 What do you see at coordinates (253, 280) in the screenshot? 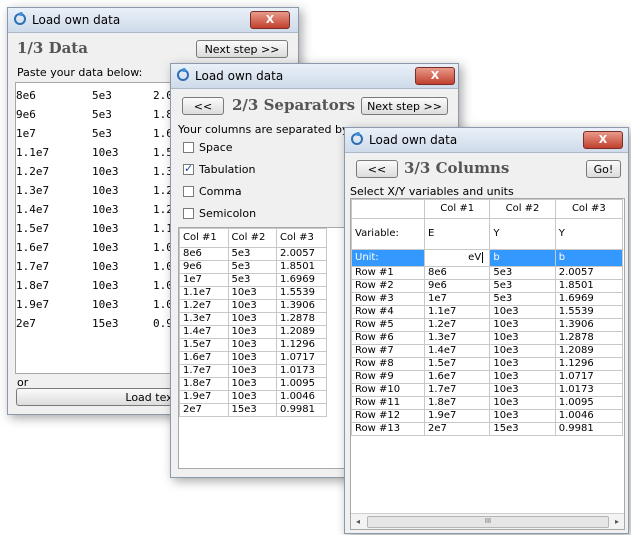
I see `table-row: 1e7 5e3 1.6969` at bounding box center [253, 280].